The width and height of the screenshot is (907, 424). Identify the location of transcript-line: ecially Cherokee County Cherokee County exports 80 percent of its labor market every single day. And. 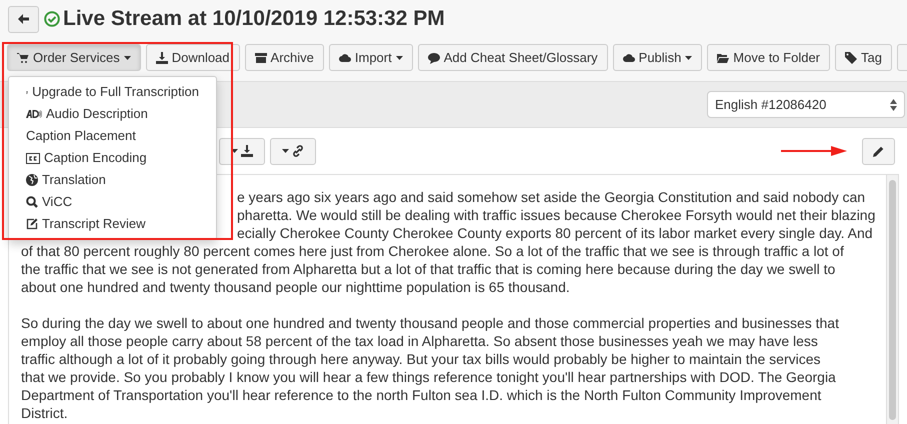
(555, 233).